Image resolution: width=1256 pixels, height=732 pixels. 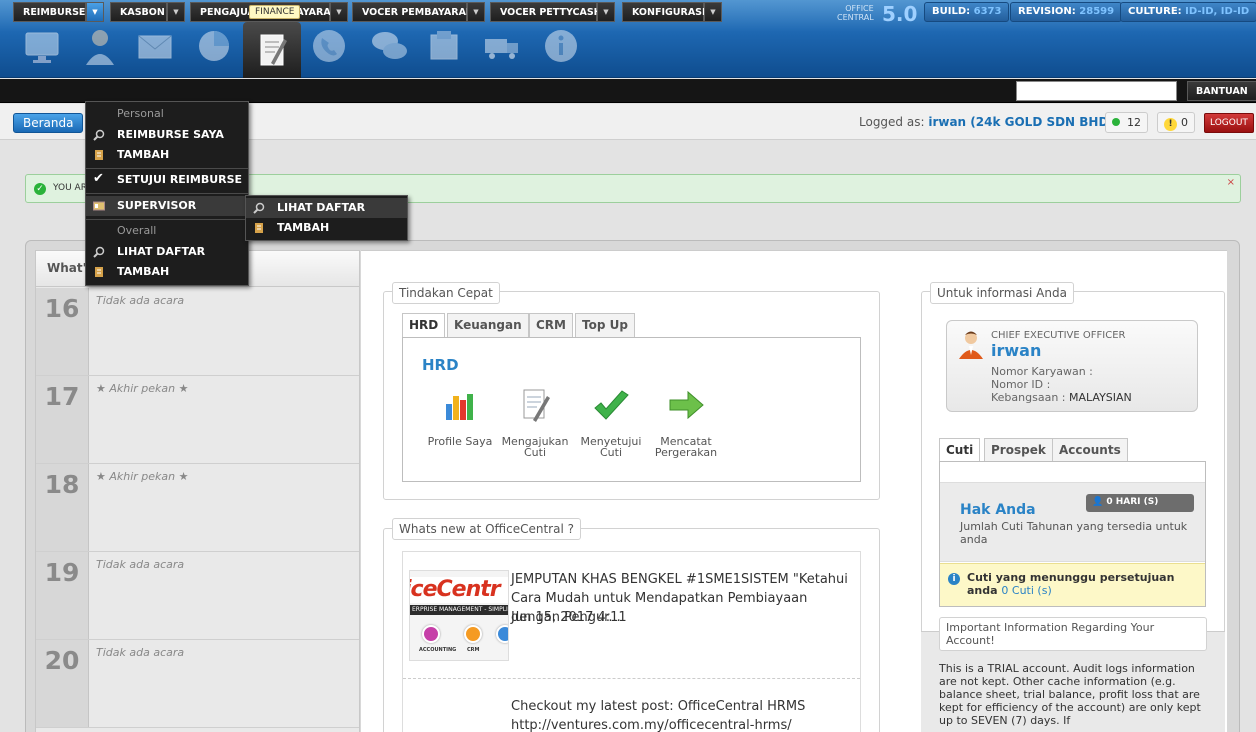 What do you see at coordinates (329, 46) in the screenshot?
I see `phone-icon` at bounding box center [329, 46].